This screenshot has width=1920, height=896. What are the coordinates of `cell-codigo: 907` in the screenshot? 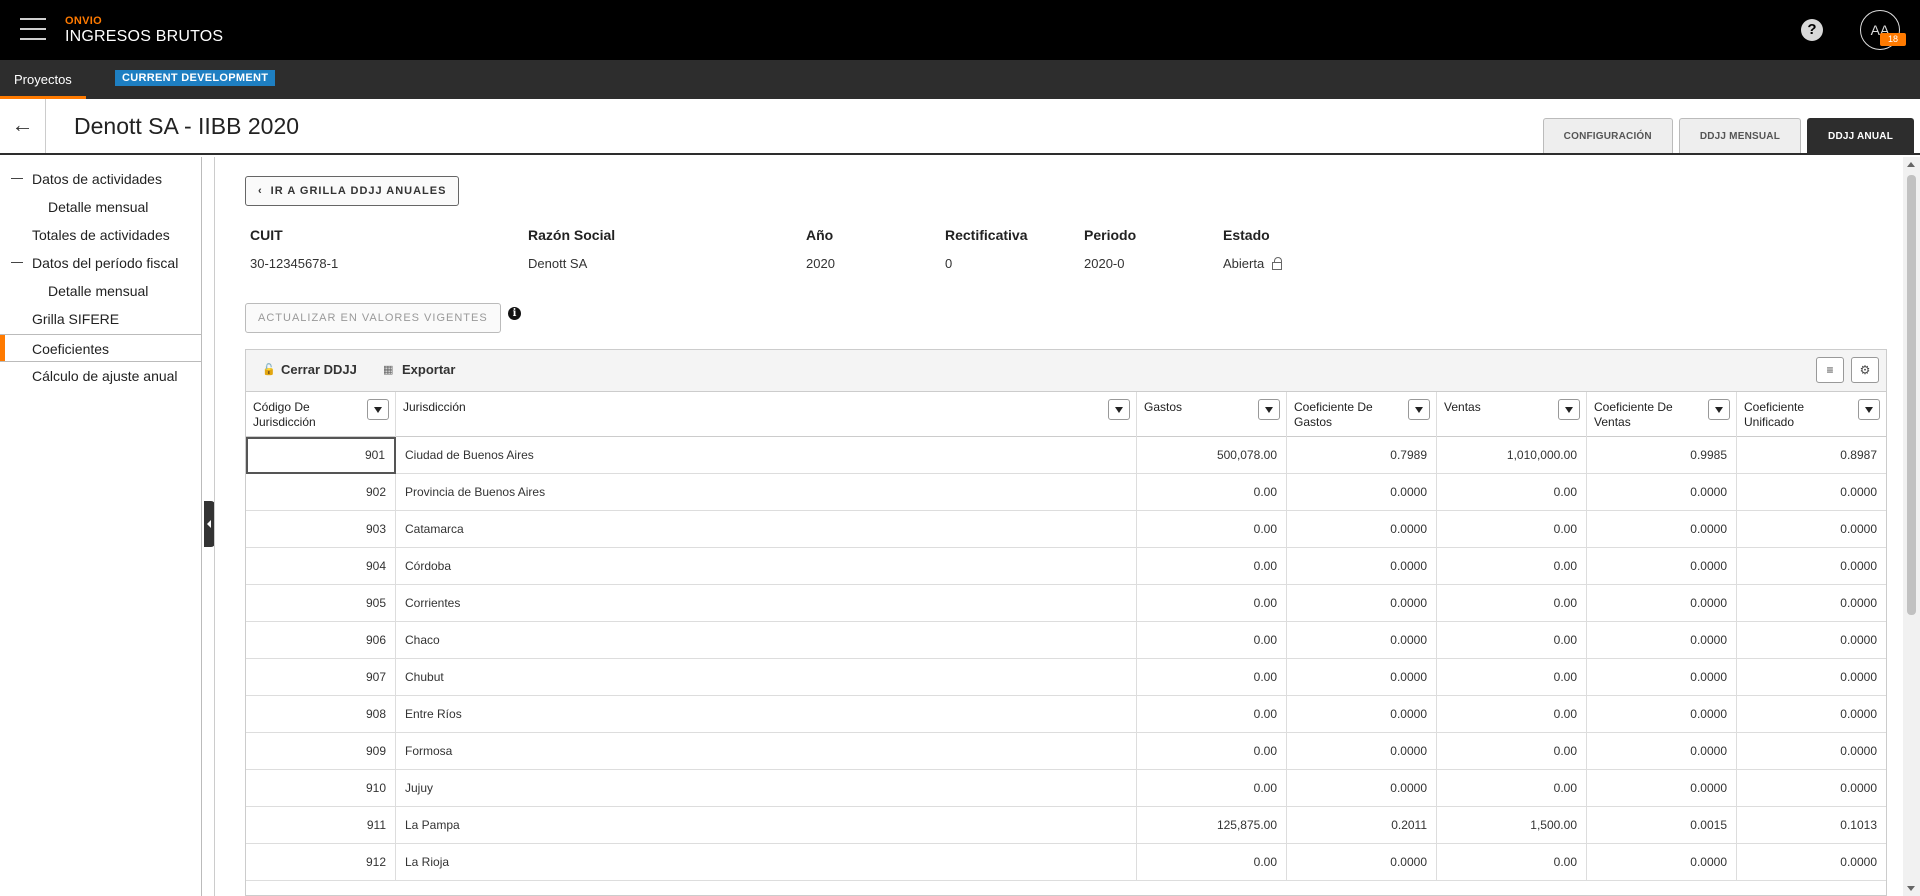 It's located at (321, 677).